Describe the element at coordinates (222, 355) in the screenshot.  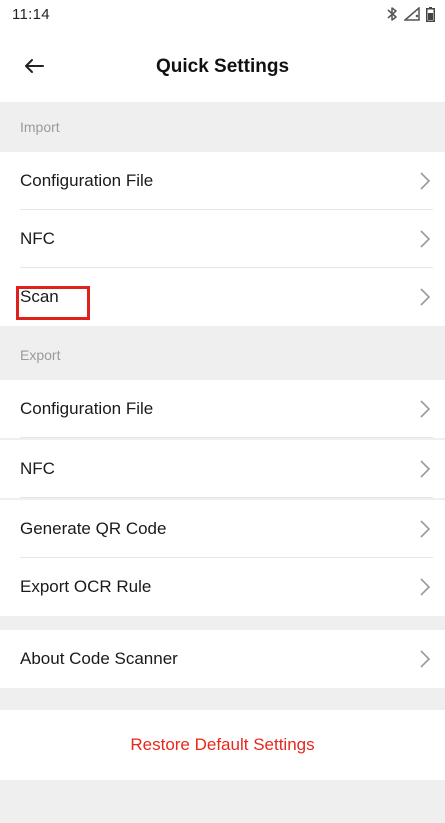
I see `export-section-header: Export` at that location.